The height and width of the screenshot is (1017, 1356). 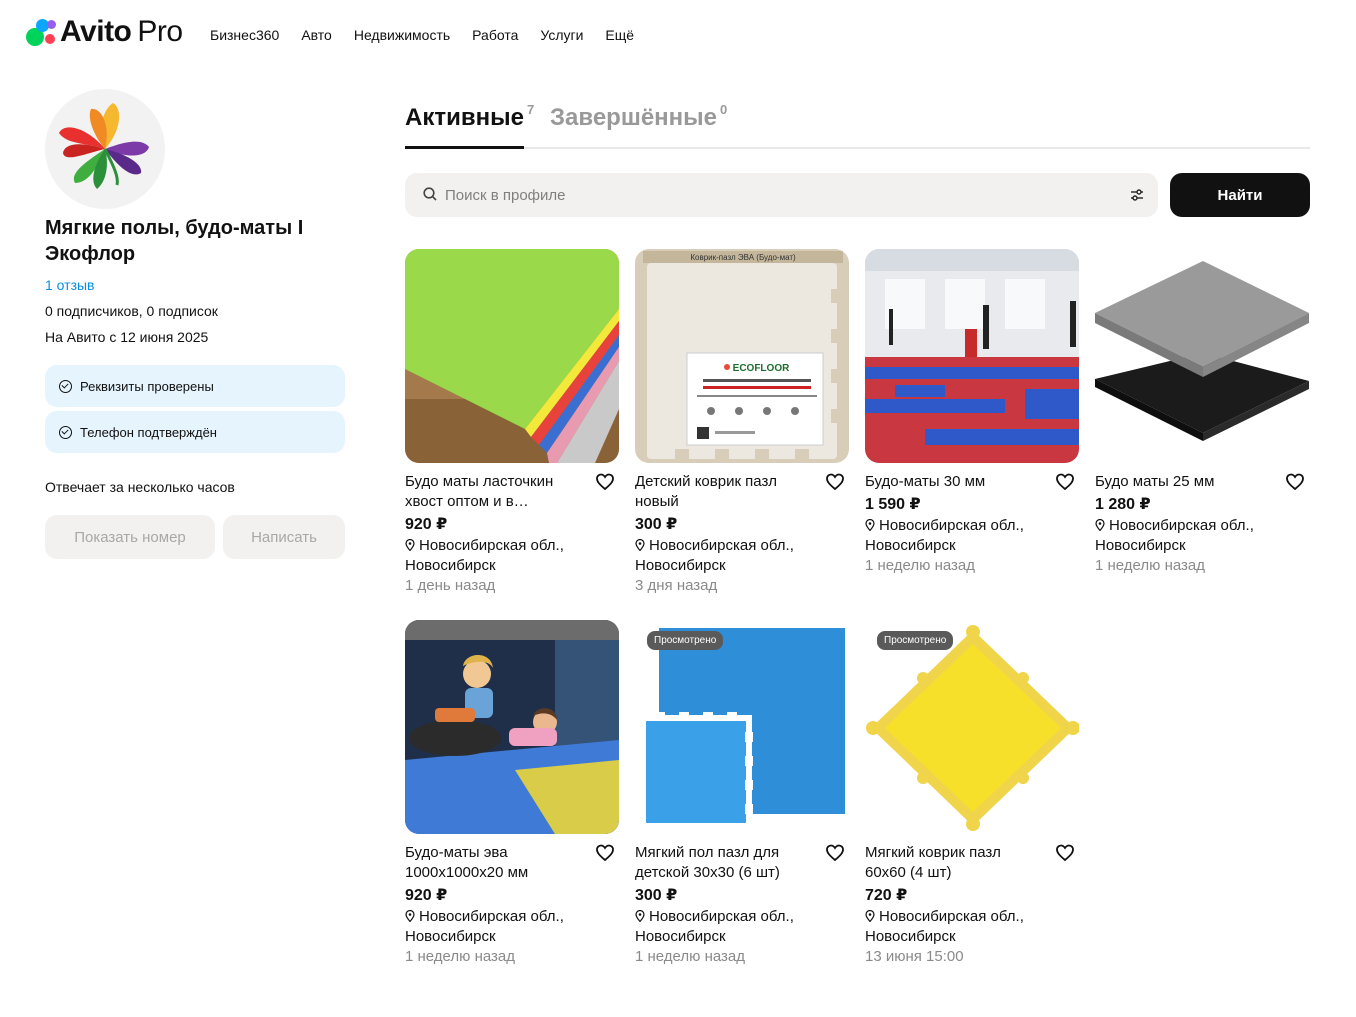 I want to click on listing-title: Будо-маты 30 мм, so click(x=950, y=482).